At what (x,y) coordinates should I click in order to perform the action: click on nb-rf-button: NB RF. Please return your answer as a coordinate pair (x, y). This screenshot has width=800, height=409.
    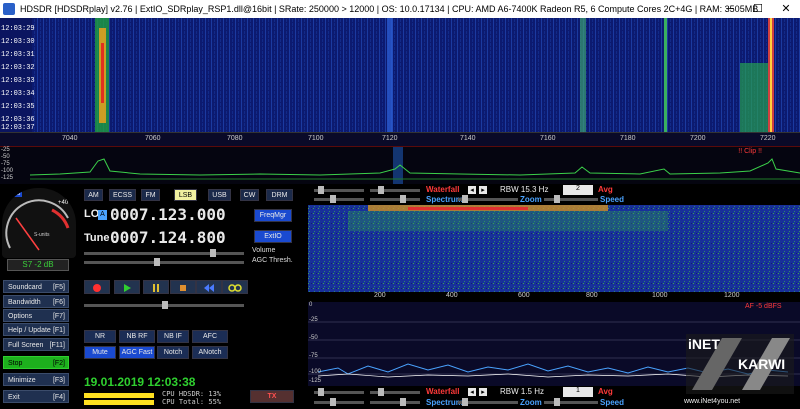
    Looking at the image, I should click on (137, 336).